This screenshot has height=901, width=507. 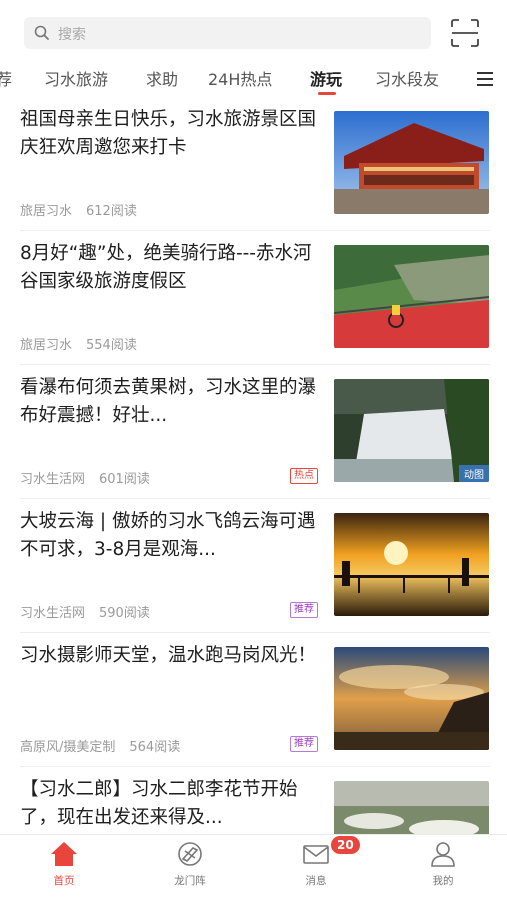 I want to click on article-reads: 612阅读, so click(x=111, y=211).